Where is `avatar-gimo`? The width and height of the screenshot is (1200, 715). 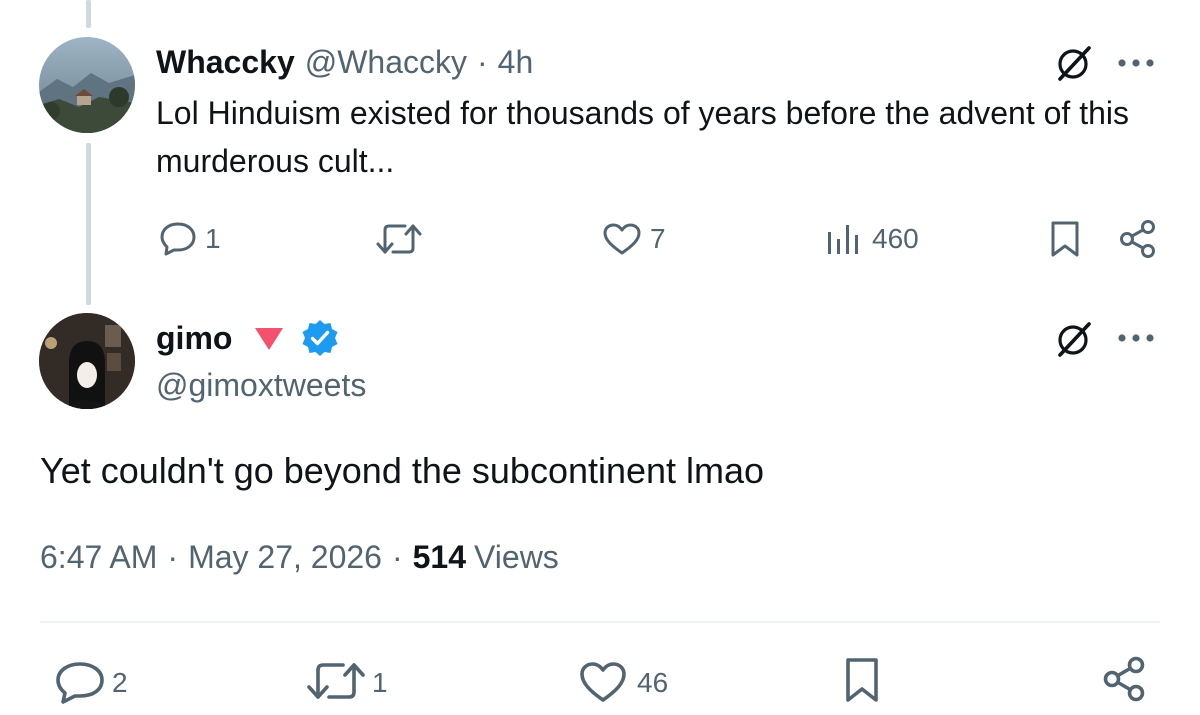 avatar-gimo is located at coordinates (87, 361).